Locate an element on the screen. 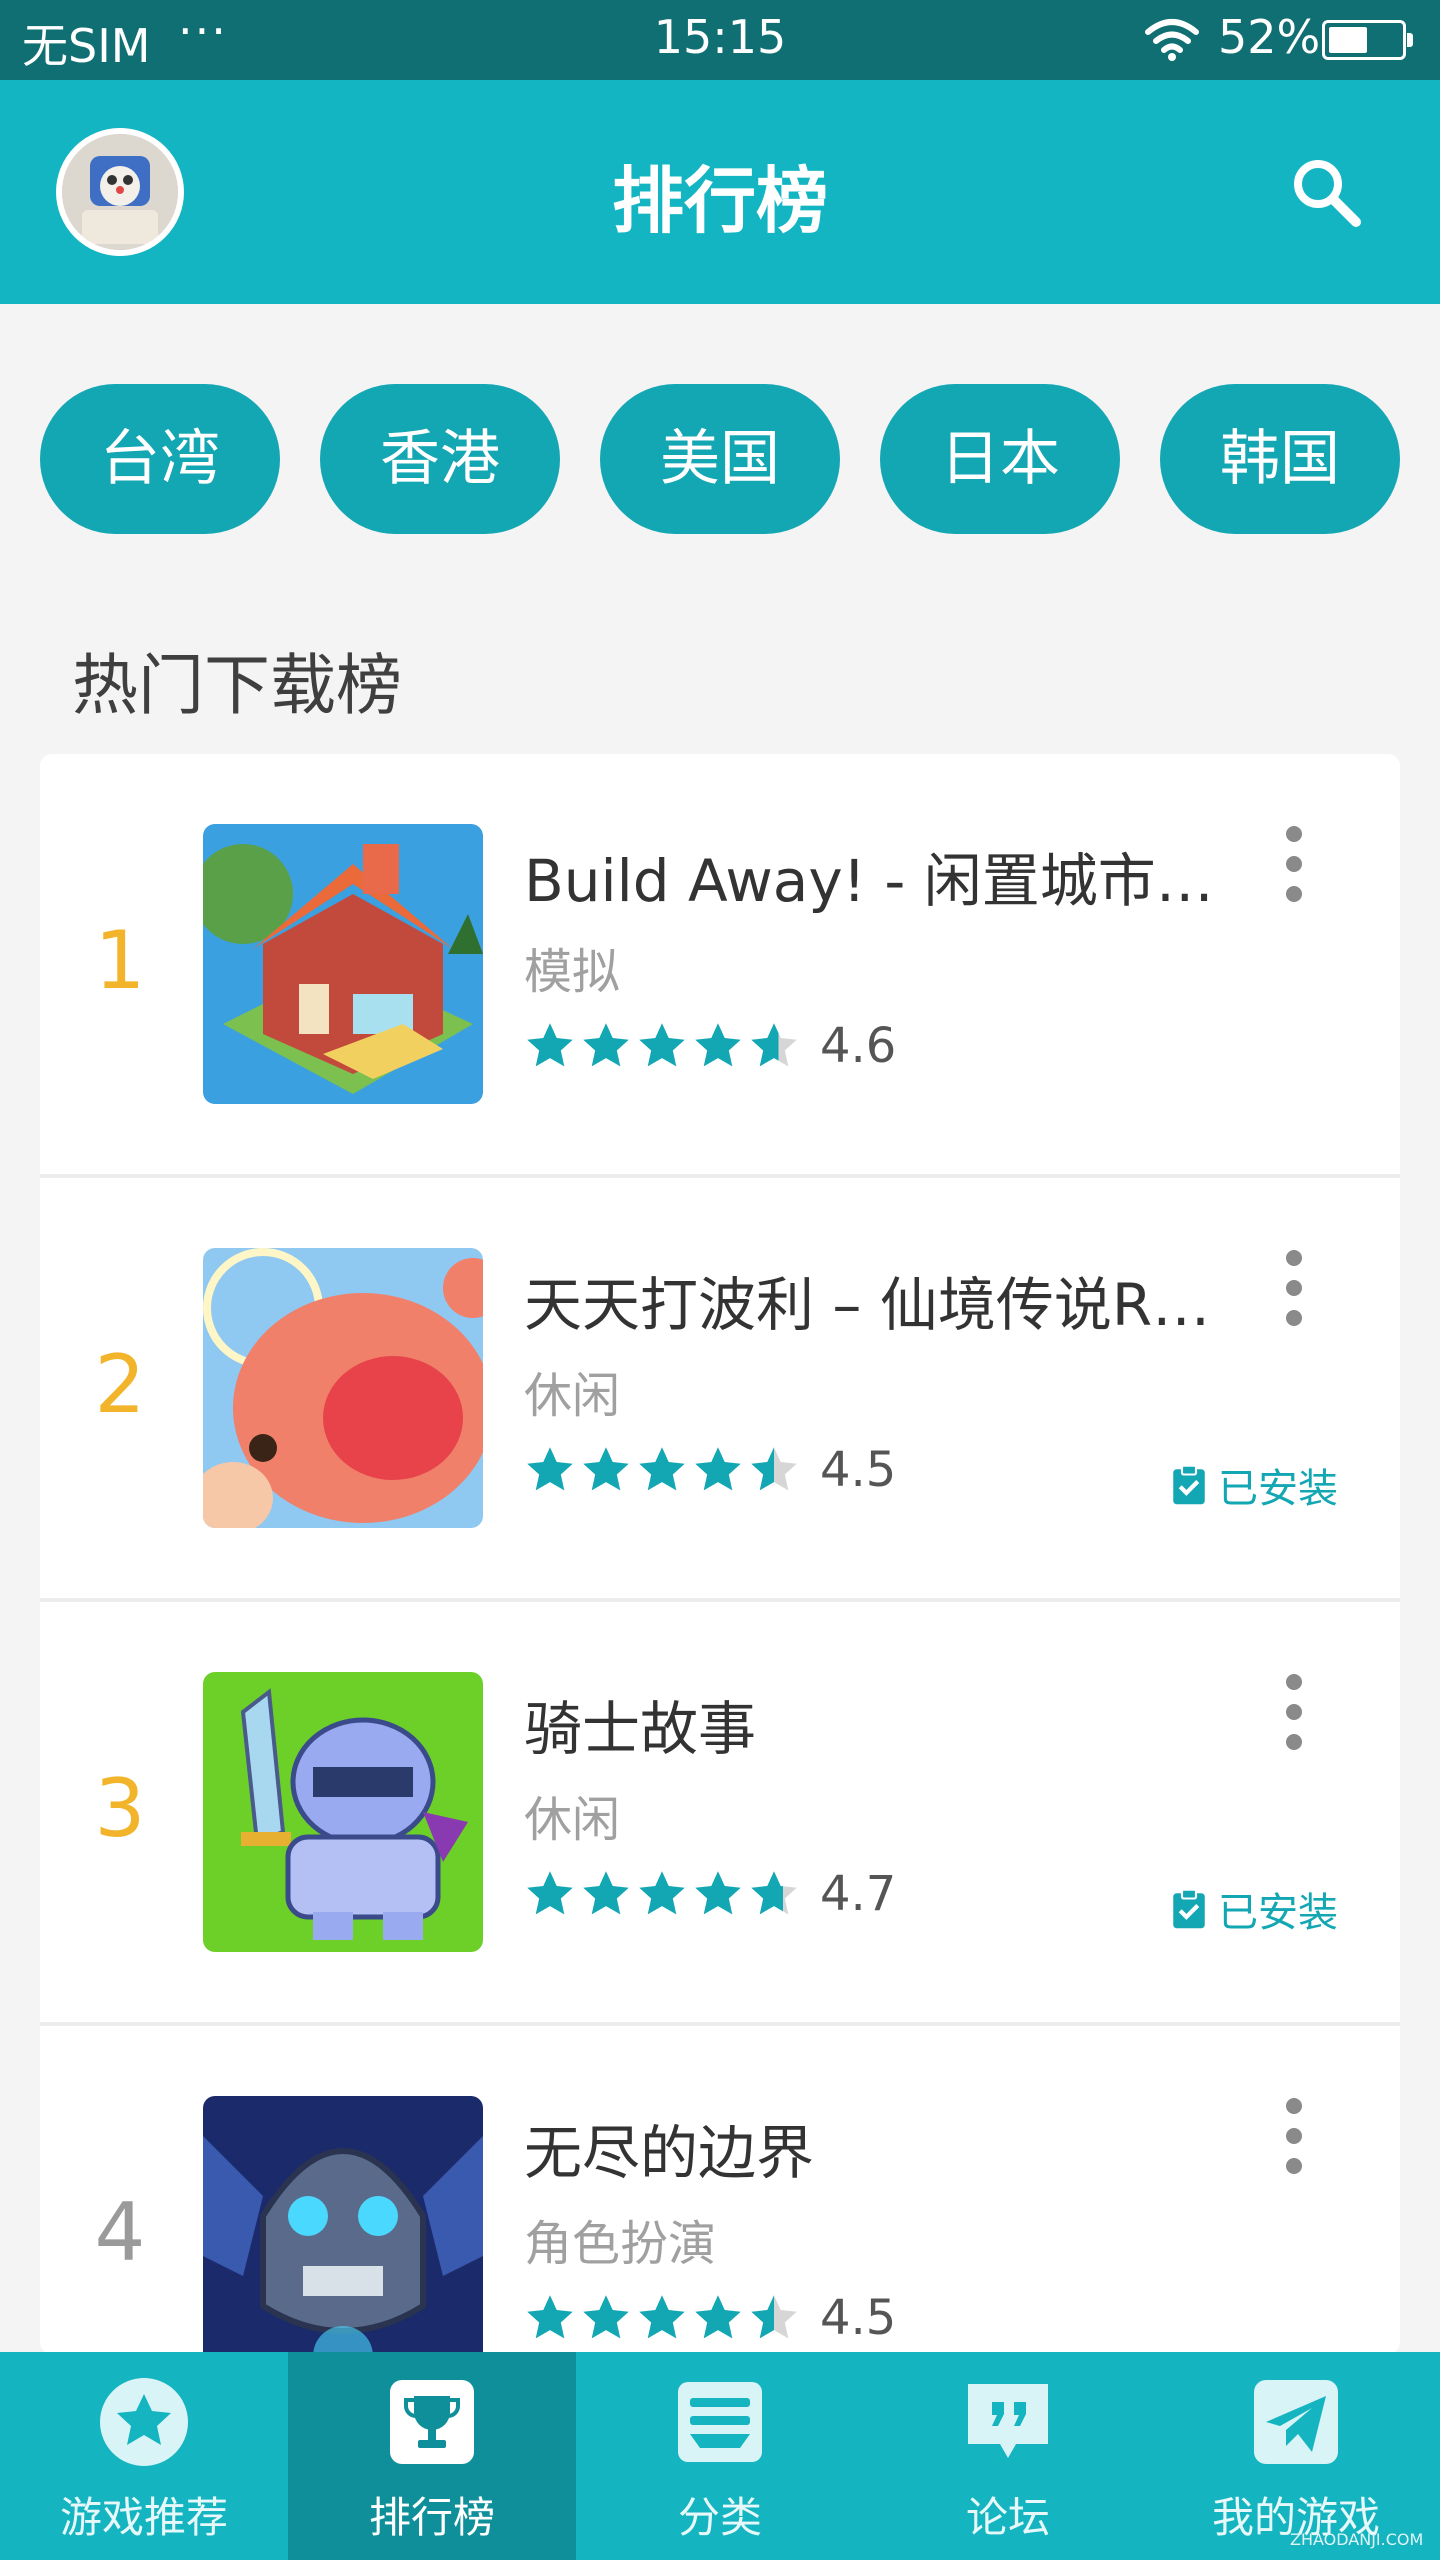 This screenshot has height=2560, width=1440. app-header: 排行榜 is located at coordinates (720, 192).